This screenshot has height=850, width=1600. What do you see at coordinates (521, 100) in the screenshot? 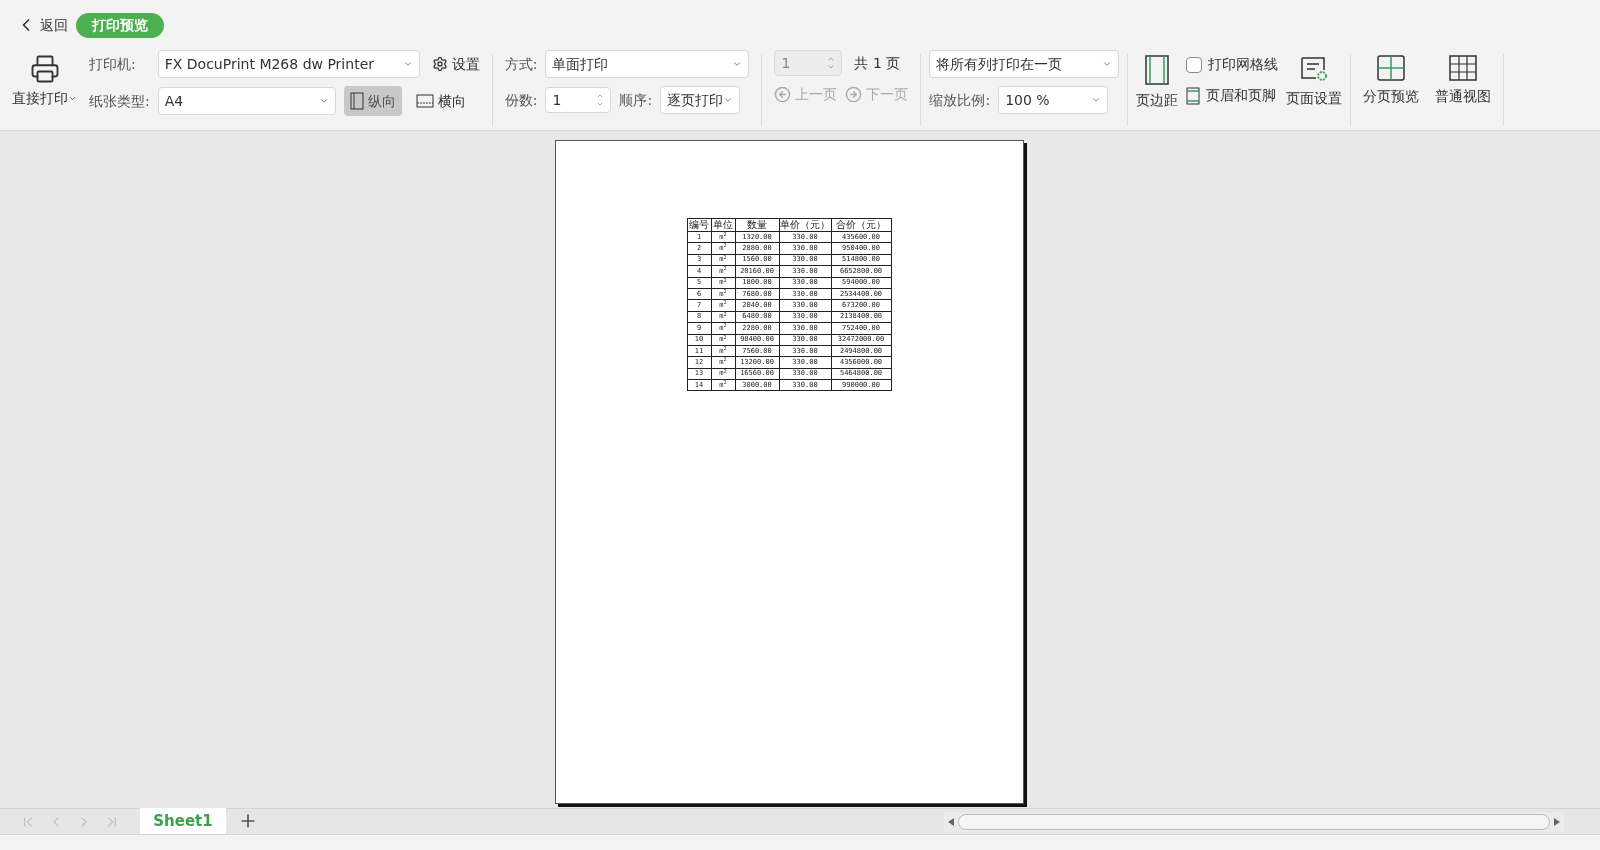
I see `field-label: 份数:` at bounding box center [521, 100].